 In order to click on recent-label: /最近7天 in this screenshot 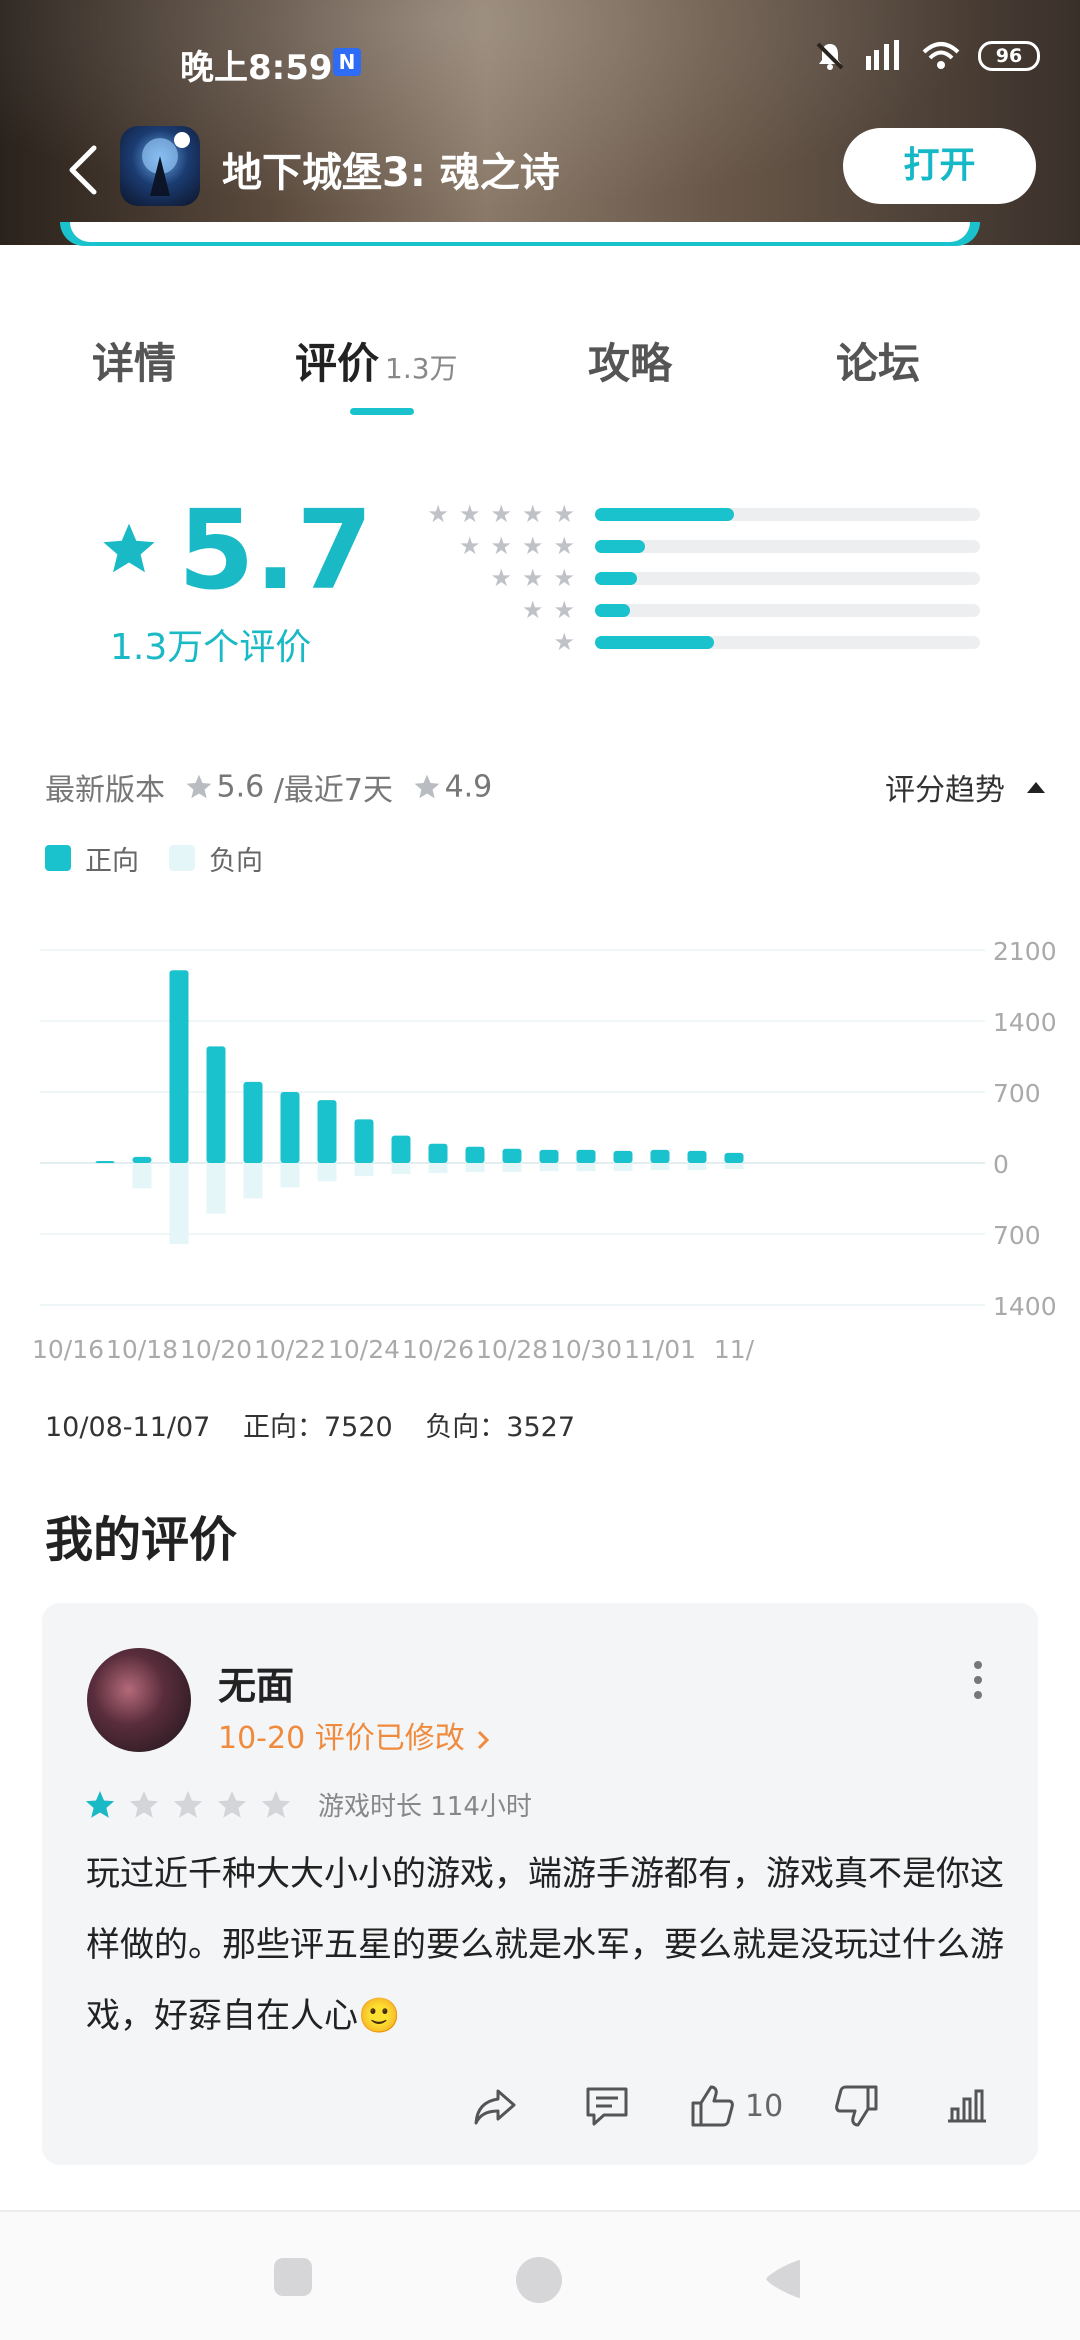, I will do `click(333, 790)`.